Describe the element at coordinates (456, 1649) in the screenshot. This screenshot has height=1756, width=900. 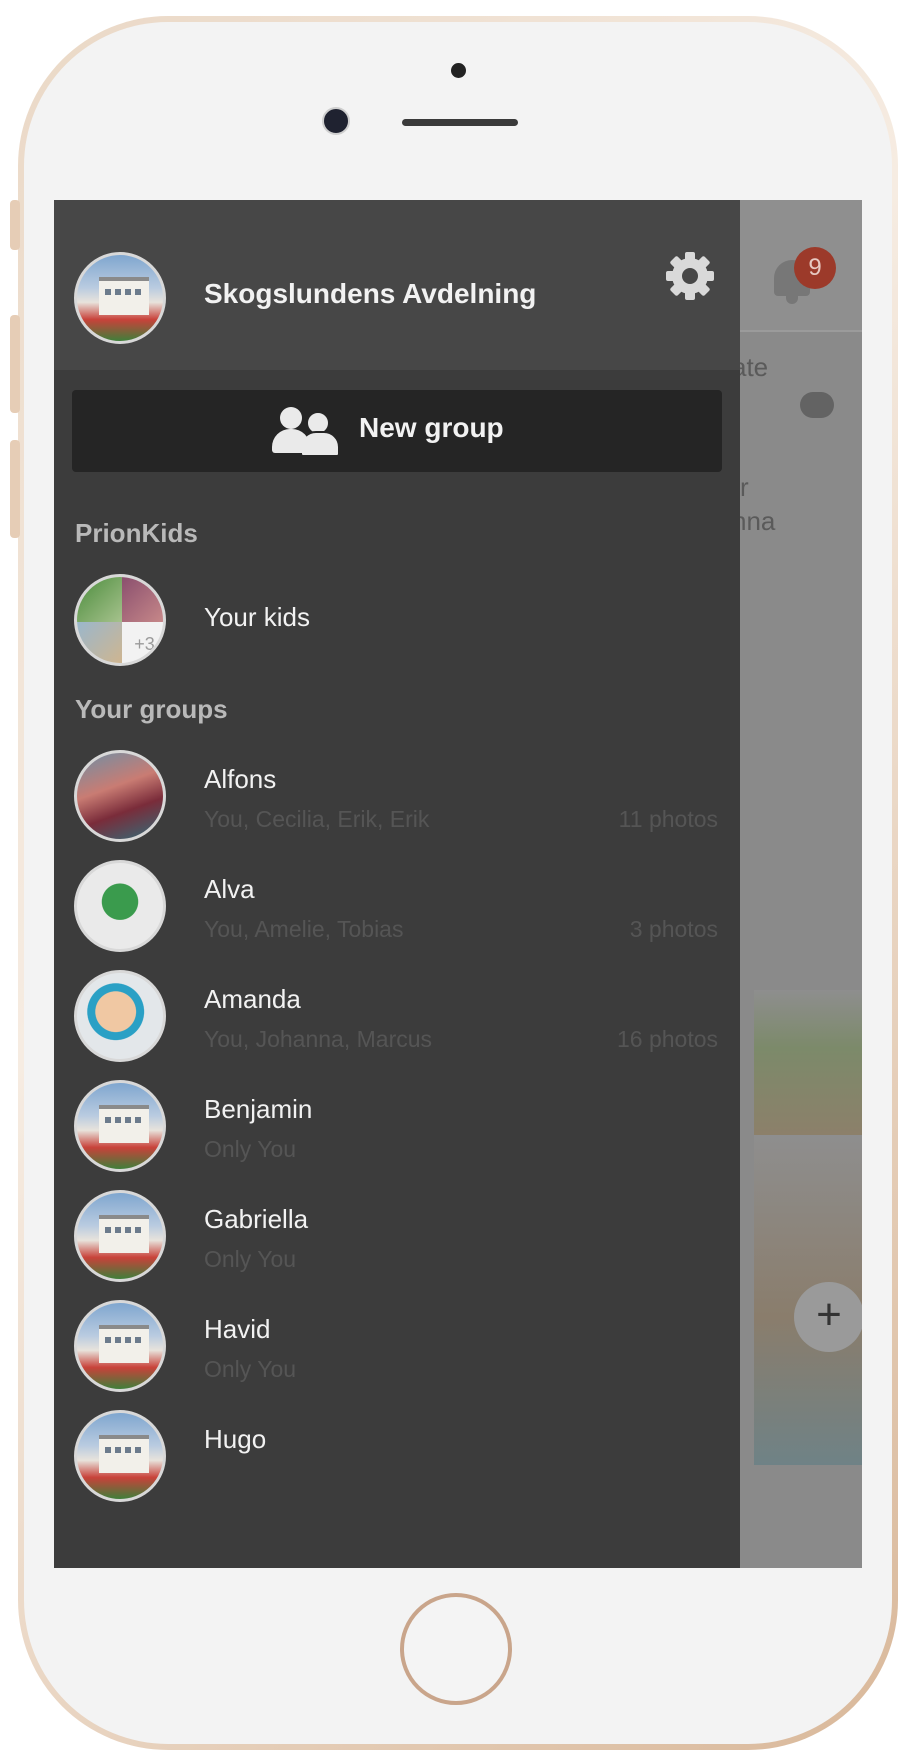
I see `home-button` at that location.